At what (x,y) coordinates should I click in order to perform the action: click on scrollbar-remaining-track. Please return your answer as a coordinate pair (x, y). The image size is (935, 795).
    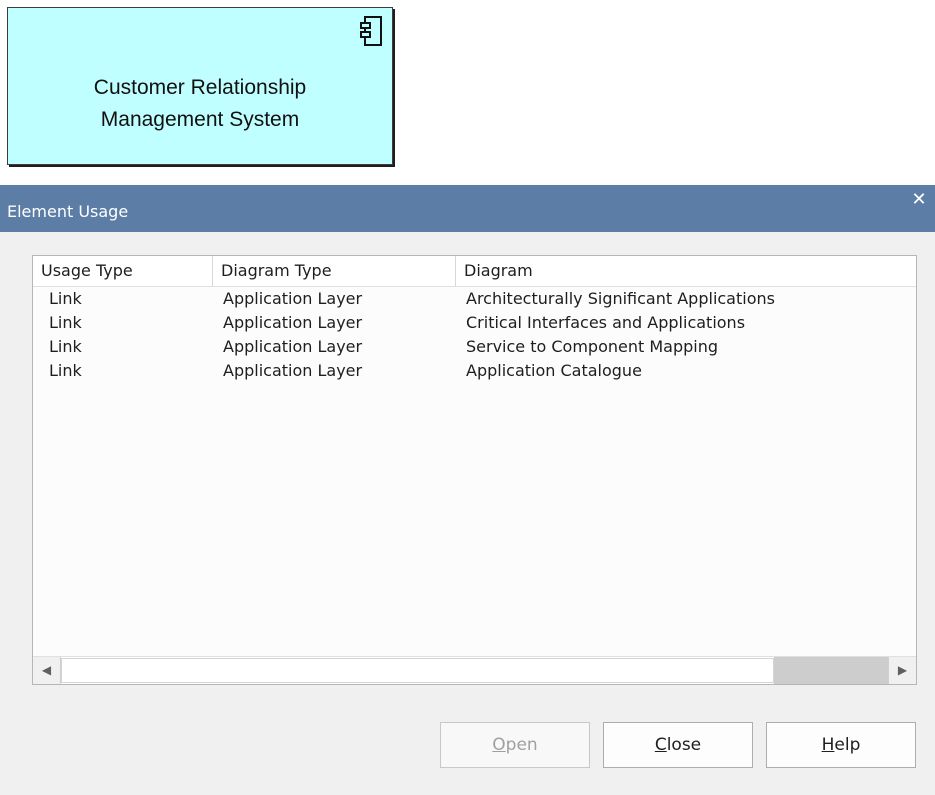
    Looking at the image, I should click on (831, 670).